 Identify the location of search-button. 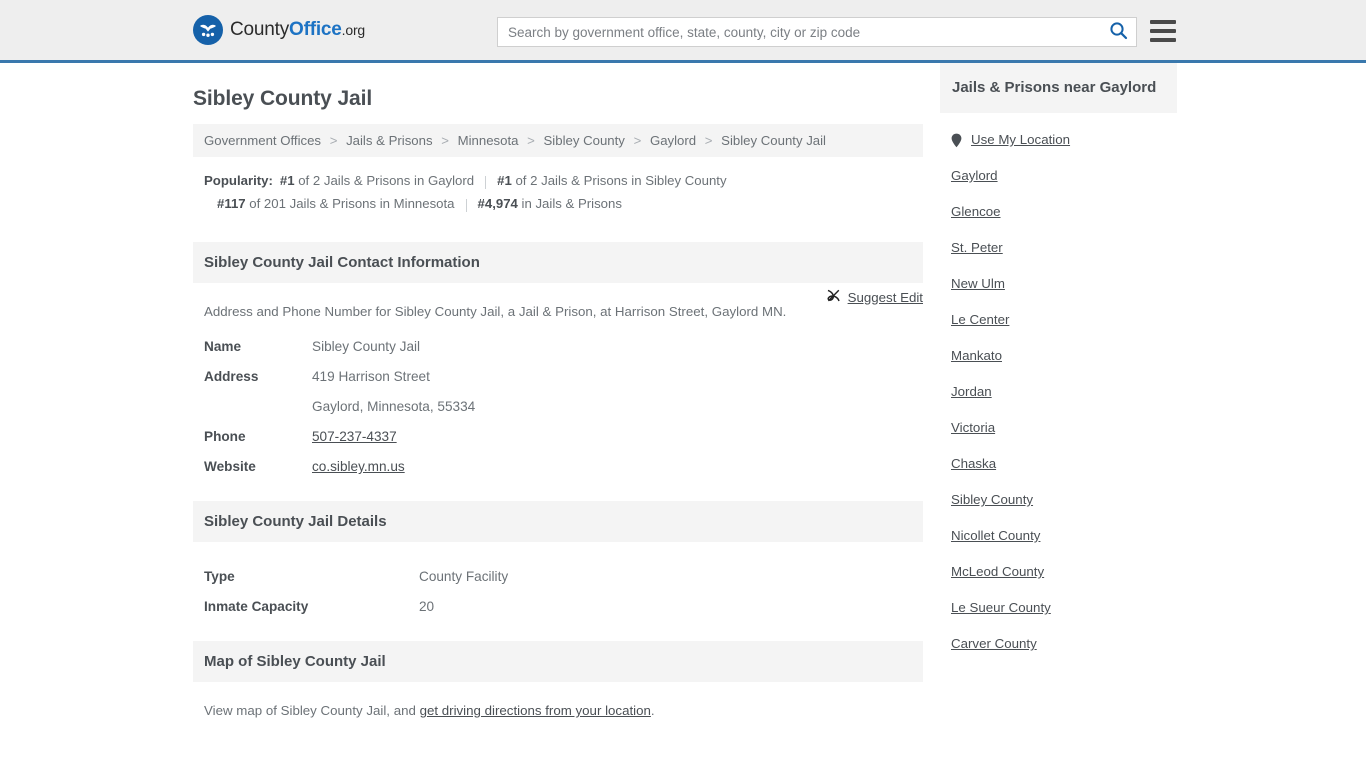
(1118, 32).